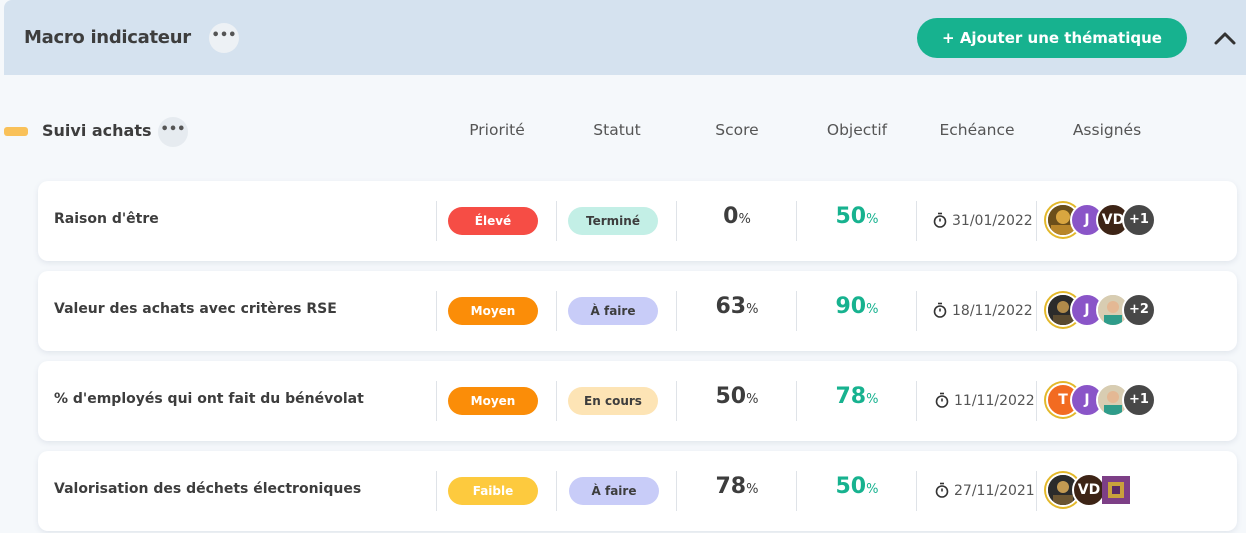 Image resolution: width=1246 pixels, height=533 pixels. What do you see at coordinates (617, 130) in the screenshot?
I see `column-header-status: Statut` at bounding box center [617, 130].